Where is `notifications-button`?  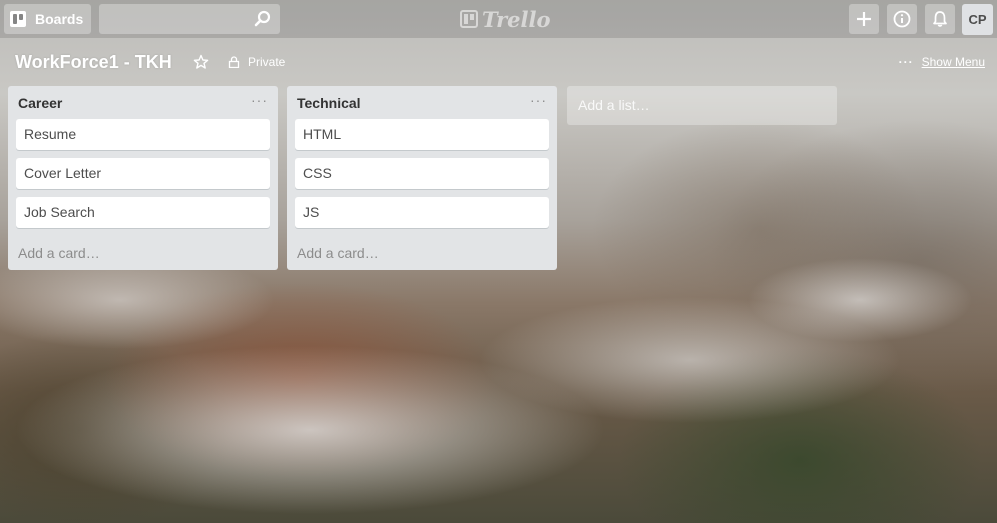 notifications-button is located at coordinates (940, 19).